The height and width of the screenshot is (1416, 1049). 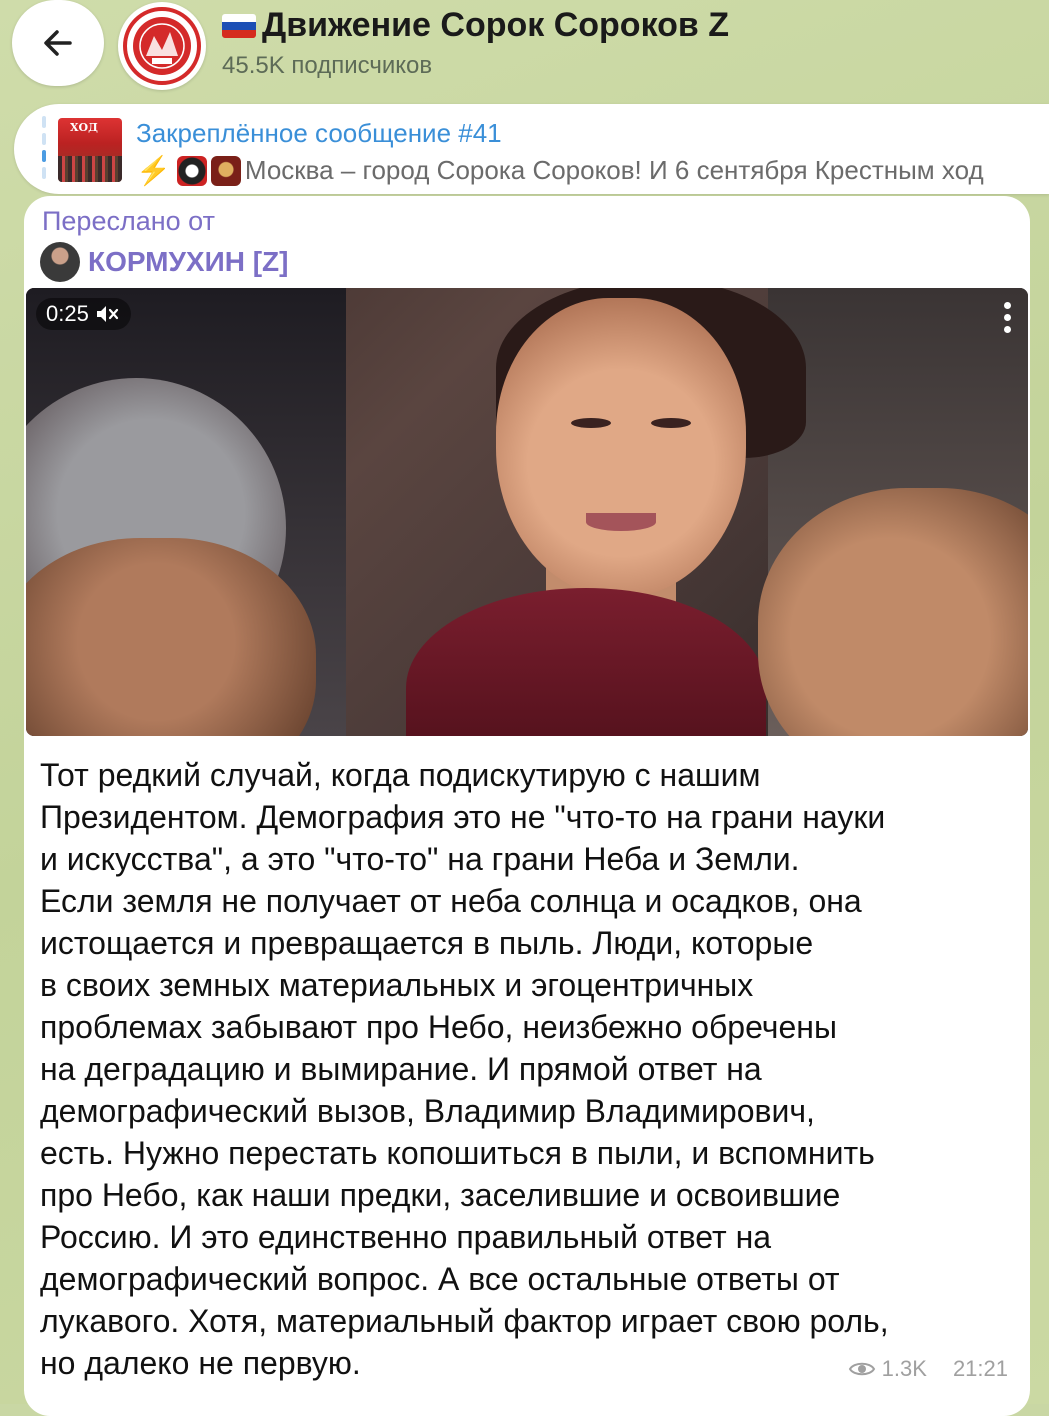 What do you see at coordinates (107, 314) in the screenshot?
I see `speaker-muted-icon` at bounding box center [107, 314].